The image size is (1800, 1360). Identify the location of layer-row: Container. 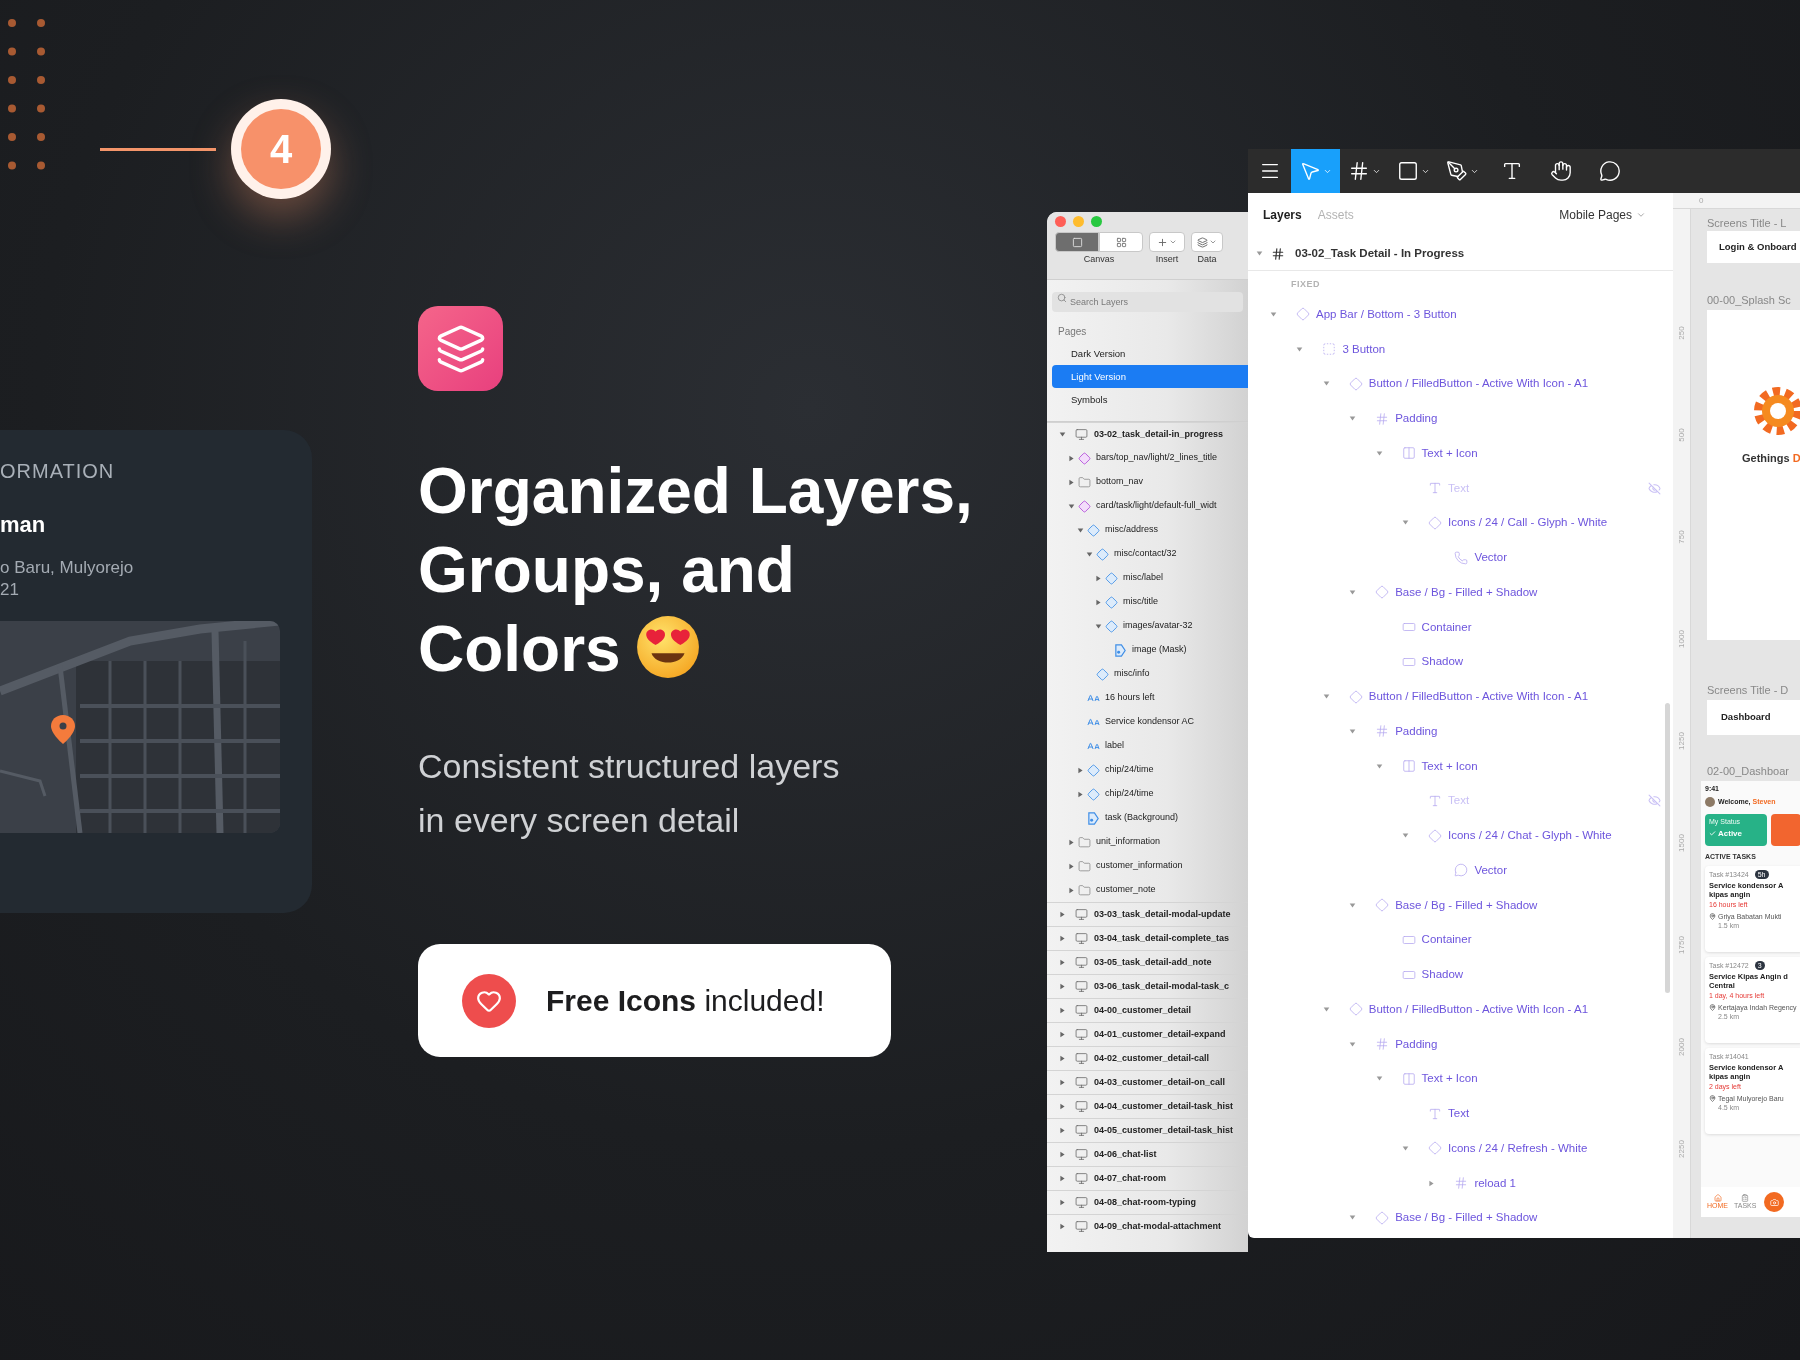
(1460, 627).